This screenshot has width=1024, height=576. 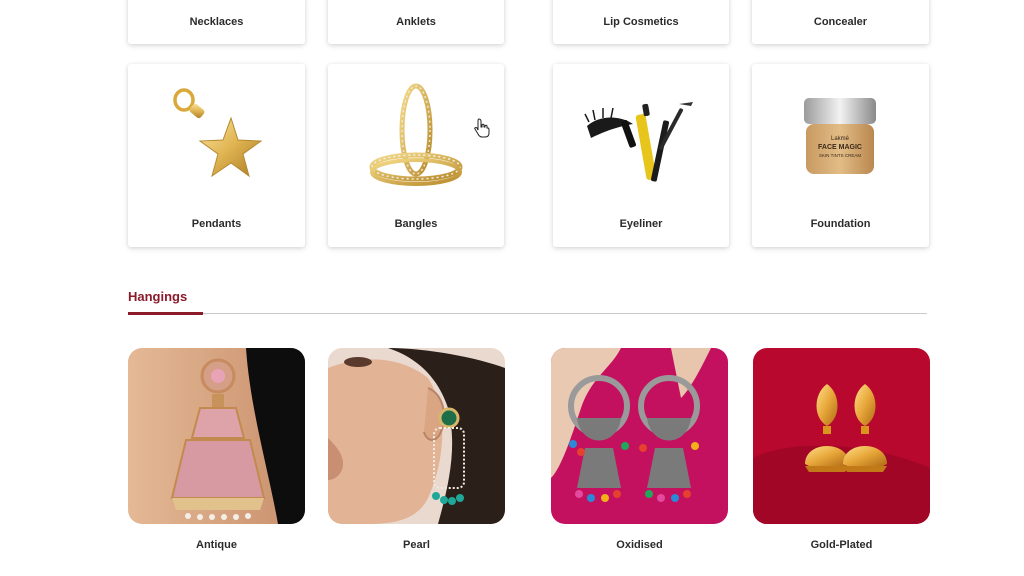 What do you see at coordinates (418, 139) in the screenshot?
I see `bangles-image` at bounding box center [418, 139].